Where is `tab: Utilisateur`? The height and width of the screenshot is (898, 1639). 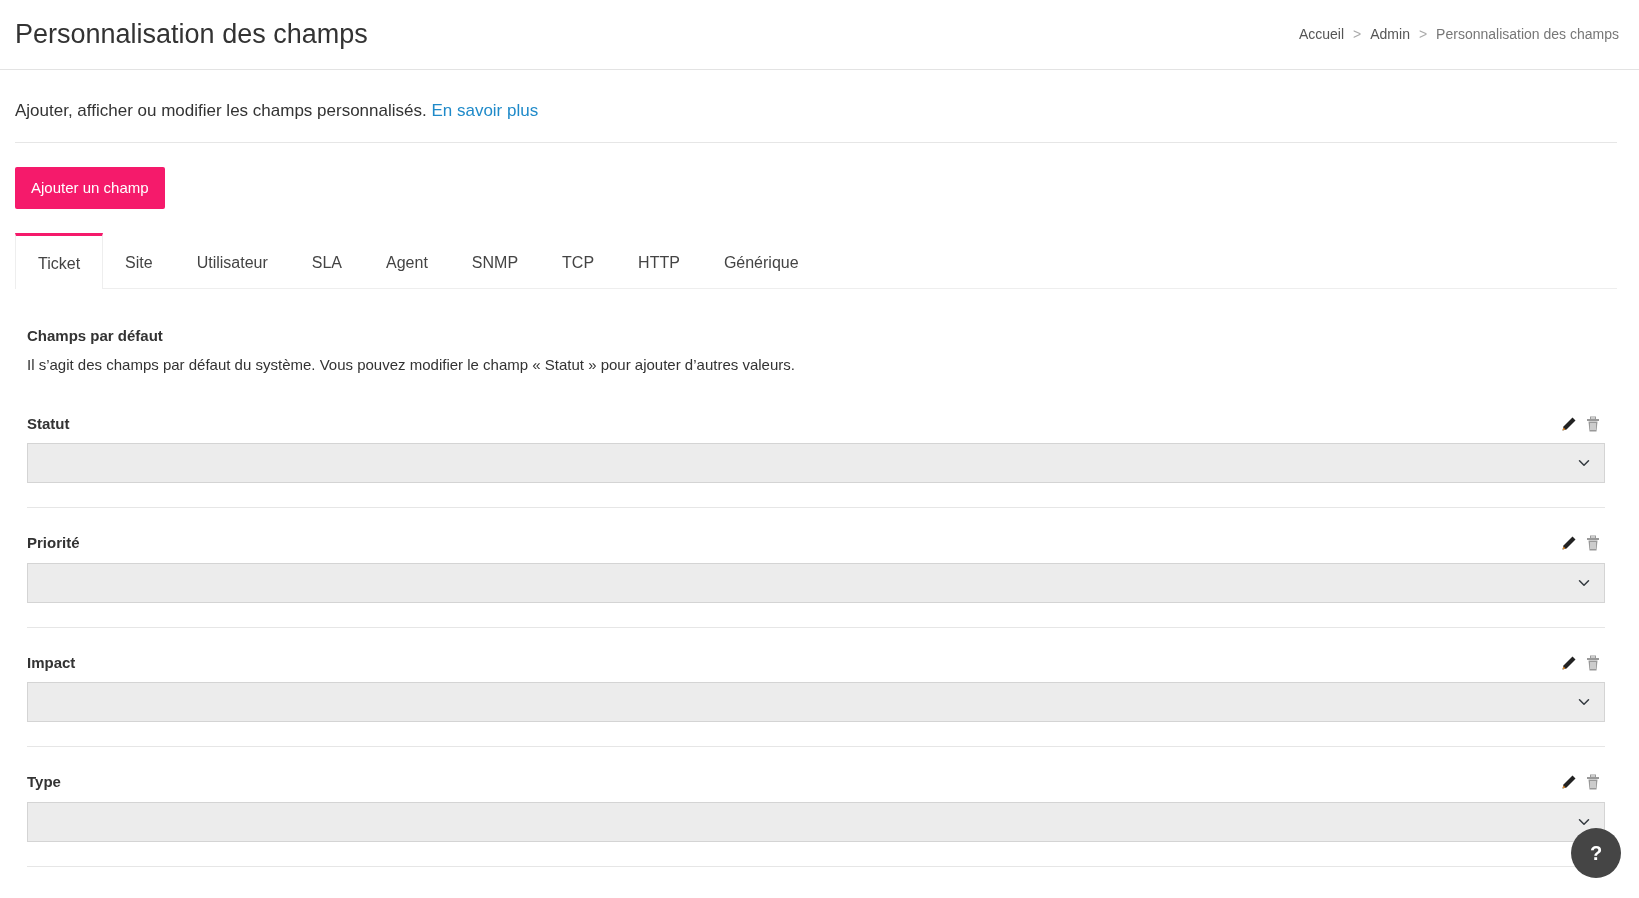
tab: Utilisateur is located at coordinates (232, 260).